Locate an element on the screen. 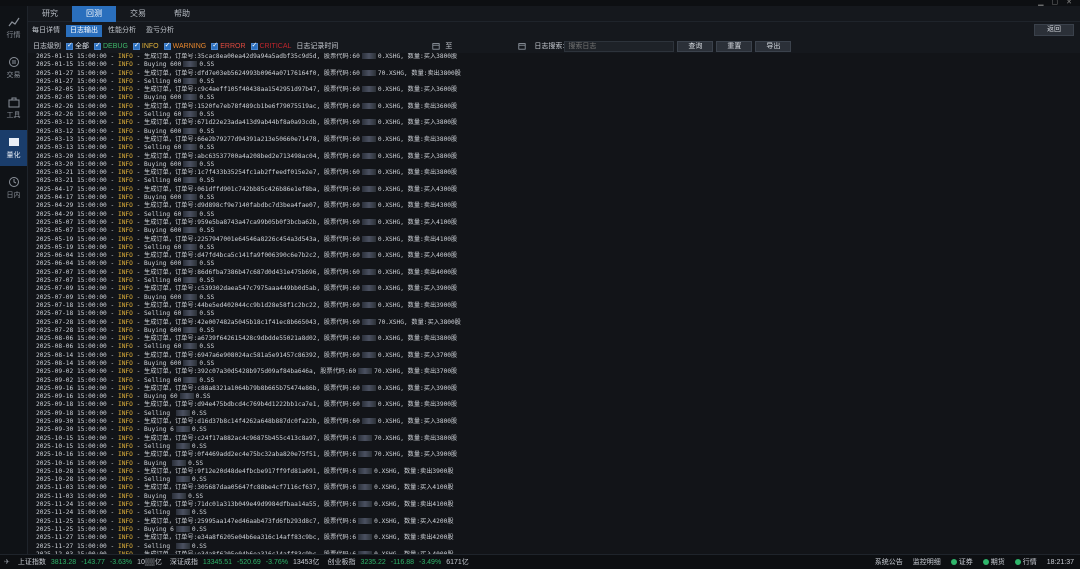 The image size is (1080, 569). index-quote: 创业板指 3235.22 -116.88 -3.49% 6171亿 is located at coordinates (397, 562).